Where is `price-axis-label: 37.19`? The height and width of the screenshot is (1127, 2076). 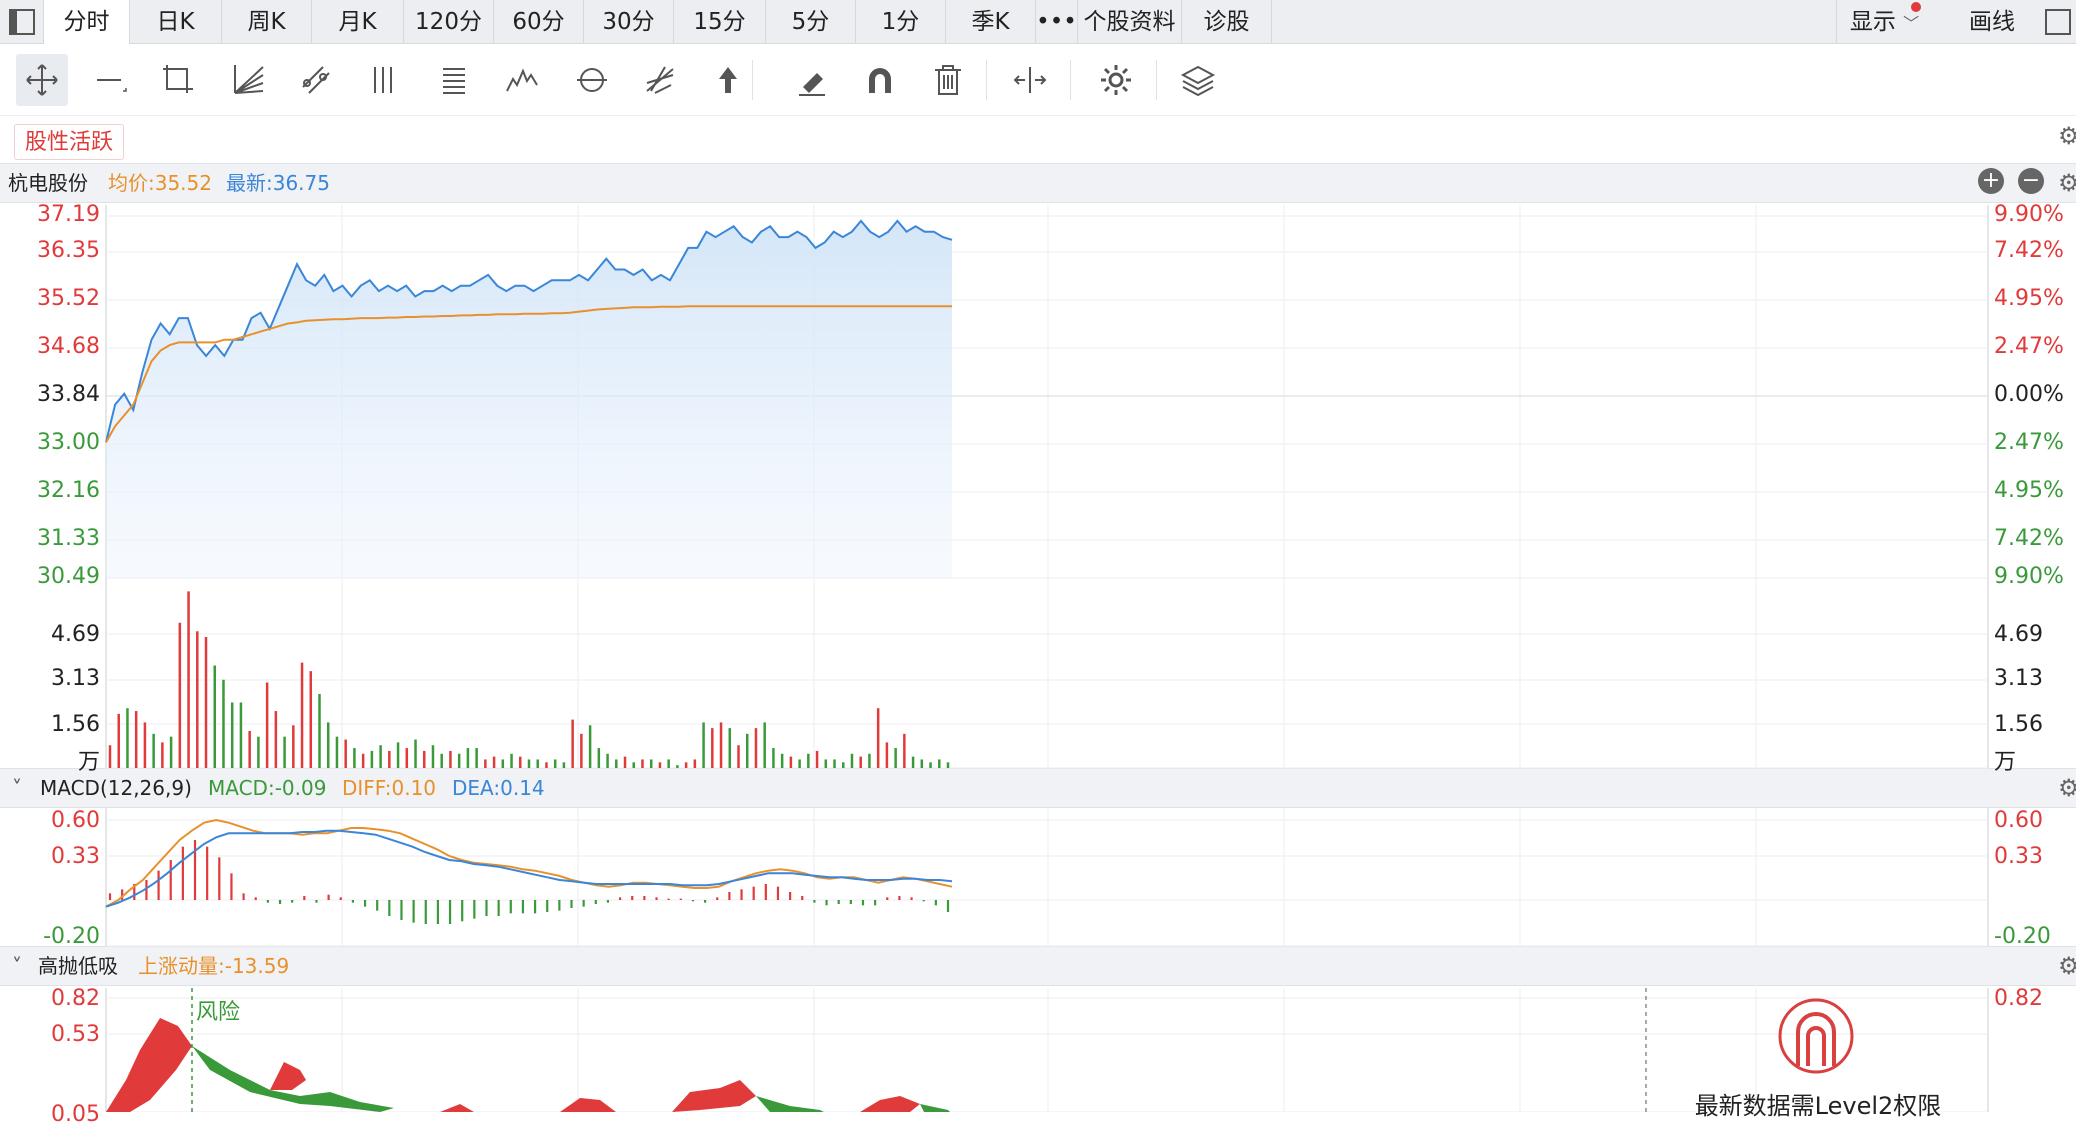 price-axis-label: 37.19 is located at coordinates (68, 214).